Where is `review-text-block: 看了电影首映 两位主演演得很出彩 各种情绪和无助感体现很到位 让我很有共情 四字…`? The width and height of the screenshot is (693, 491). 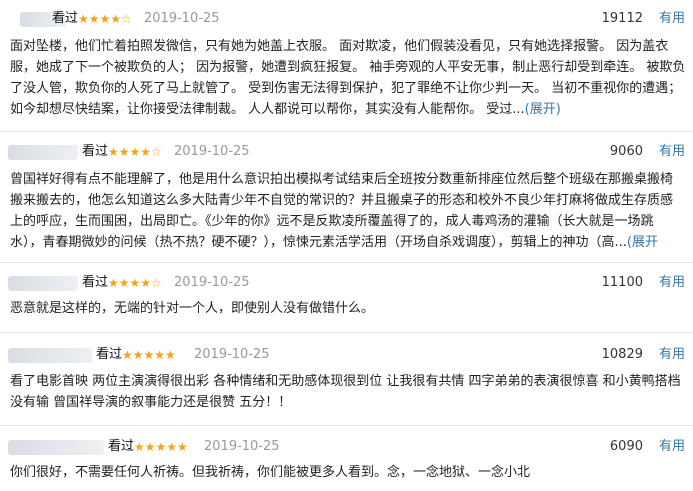
review-text-block: 看了电影首映 两位主演演得很出彩 各种情绪和无助感体现很到位 让我很有共情 四字… is located at coordinates (348, 392).